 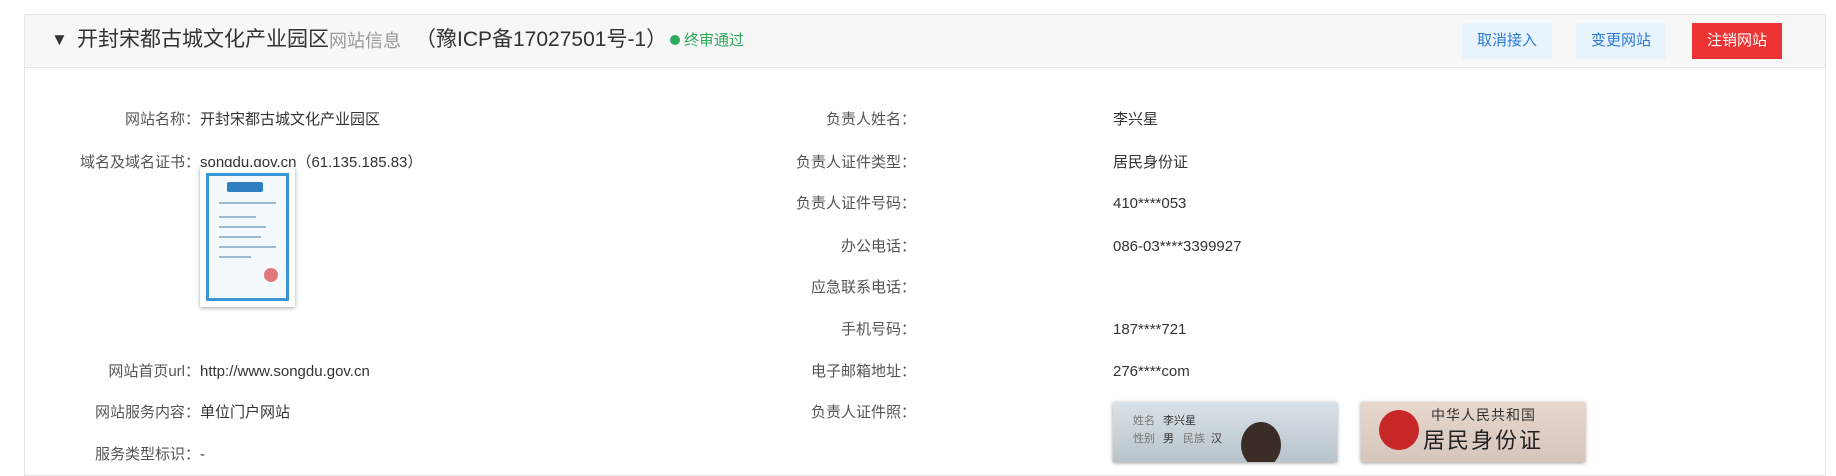 I want to click on change-site-button: 变更网站, so click(x=1621, y=41).